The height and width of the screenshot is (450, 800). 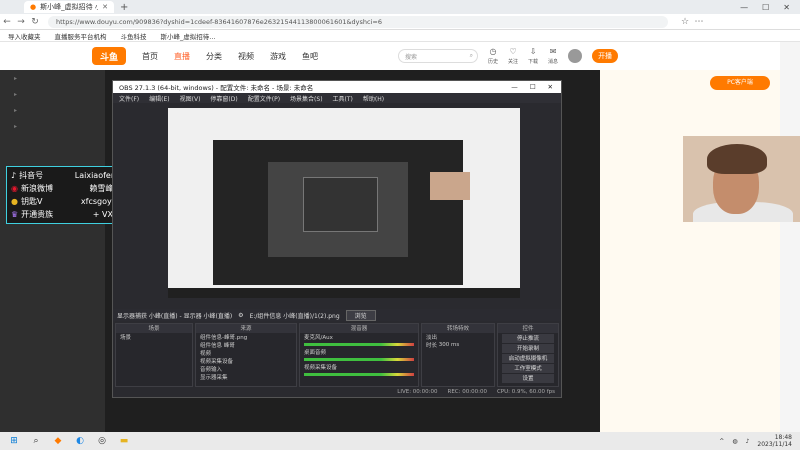 What do you see at coordinates (528, 378) in the screenshot?
I see `settings-button: 设置` at bounding box center [528, 378].